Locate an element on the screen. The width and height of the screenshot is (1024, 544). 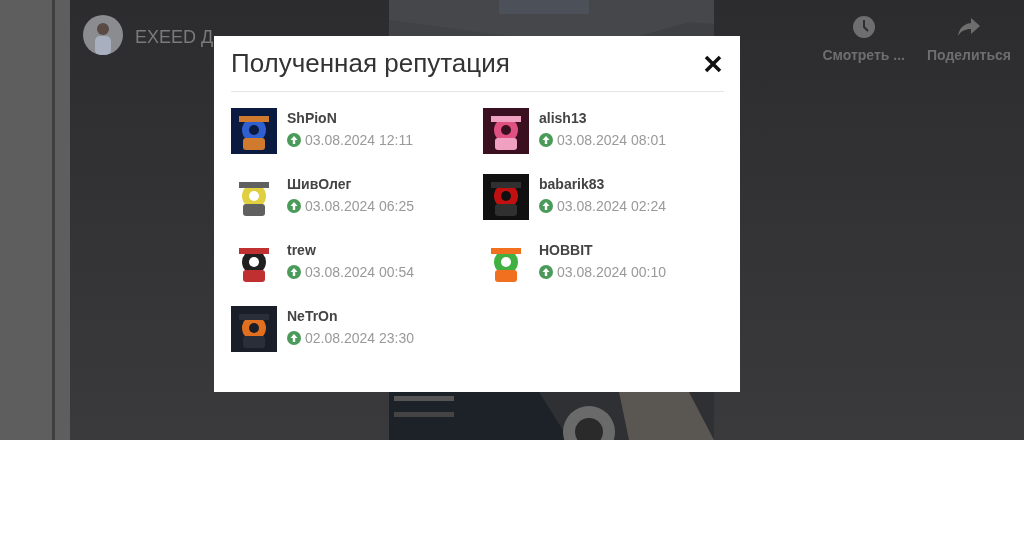
dialog-title: Полученная репутация is located at coordinates (370, 63).